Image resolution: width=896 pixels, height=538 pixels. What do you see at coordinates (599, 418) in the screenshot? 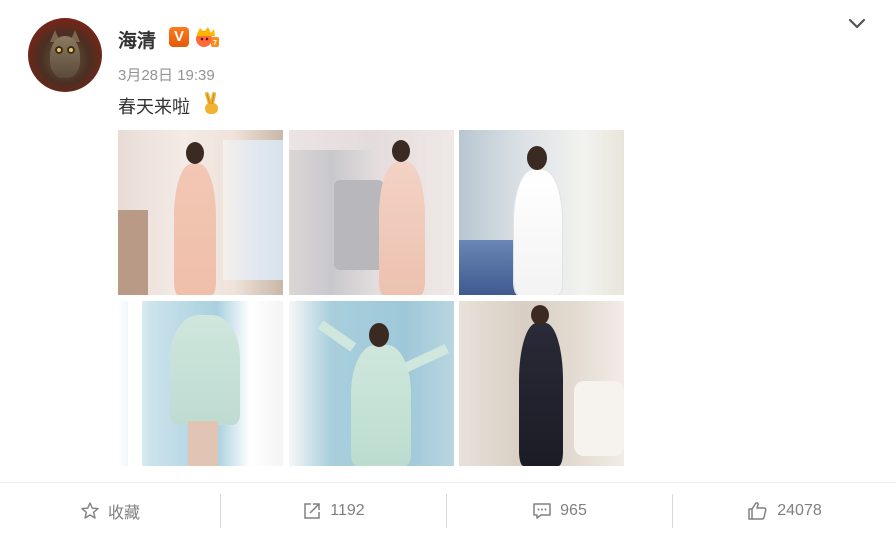
I see `photo-6-chair` at bounding box center [599, 418].